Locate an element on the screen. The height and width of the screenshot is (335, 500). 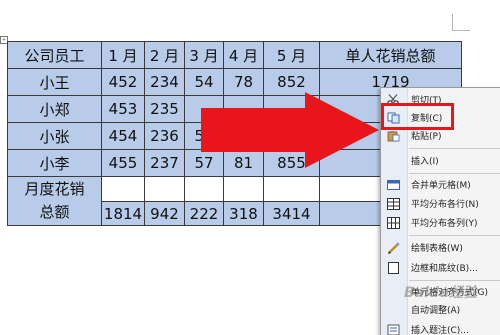
table-header-cell: 单人花销总额 is located at coordinates (390, 55).